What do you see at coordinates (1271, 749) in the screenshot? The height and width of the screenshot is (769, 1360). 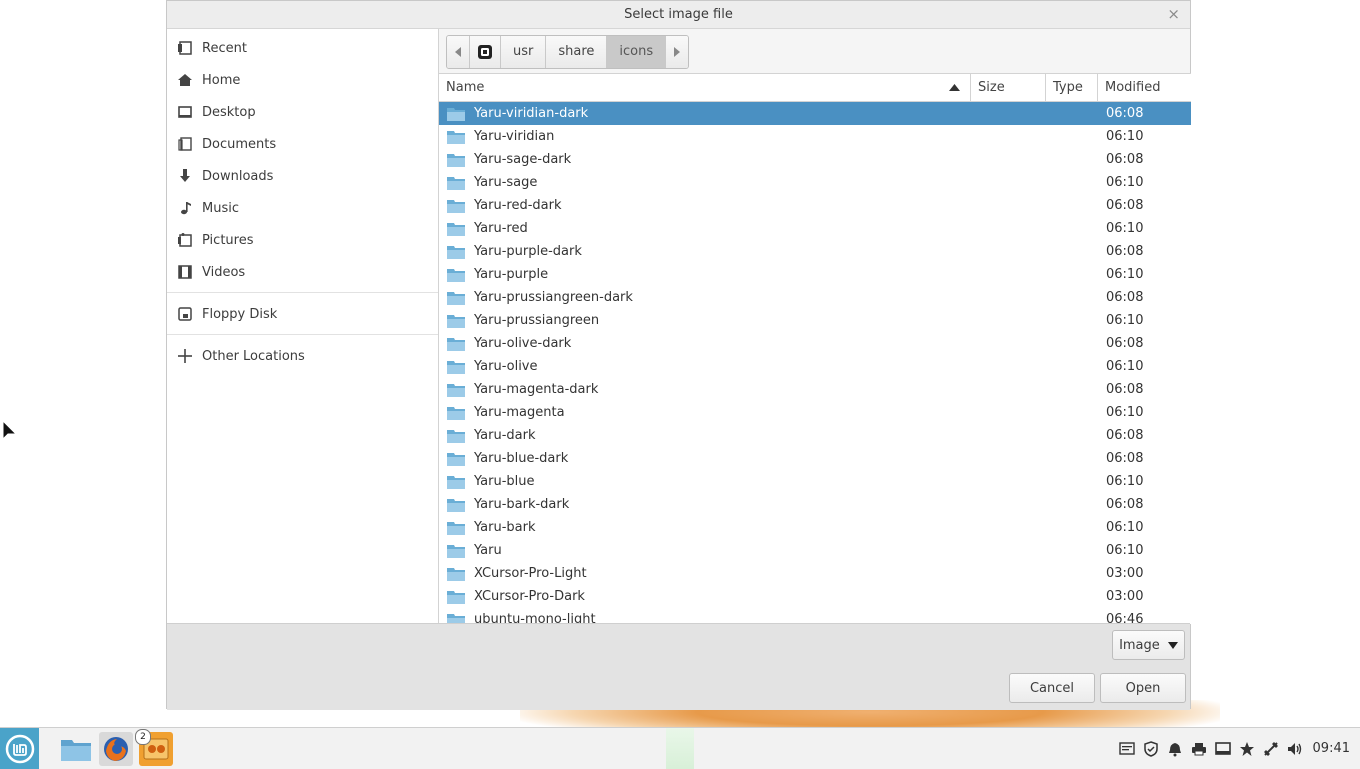 I see `network-tray-icon` at bounding box center [1271, 749].